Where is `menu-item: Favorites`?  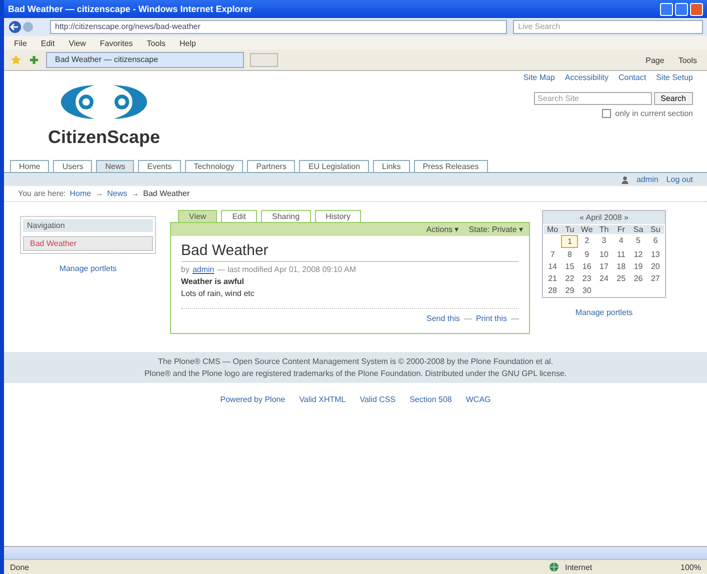
menu-item: Favorites is located at coordinates (116, 43).